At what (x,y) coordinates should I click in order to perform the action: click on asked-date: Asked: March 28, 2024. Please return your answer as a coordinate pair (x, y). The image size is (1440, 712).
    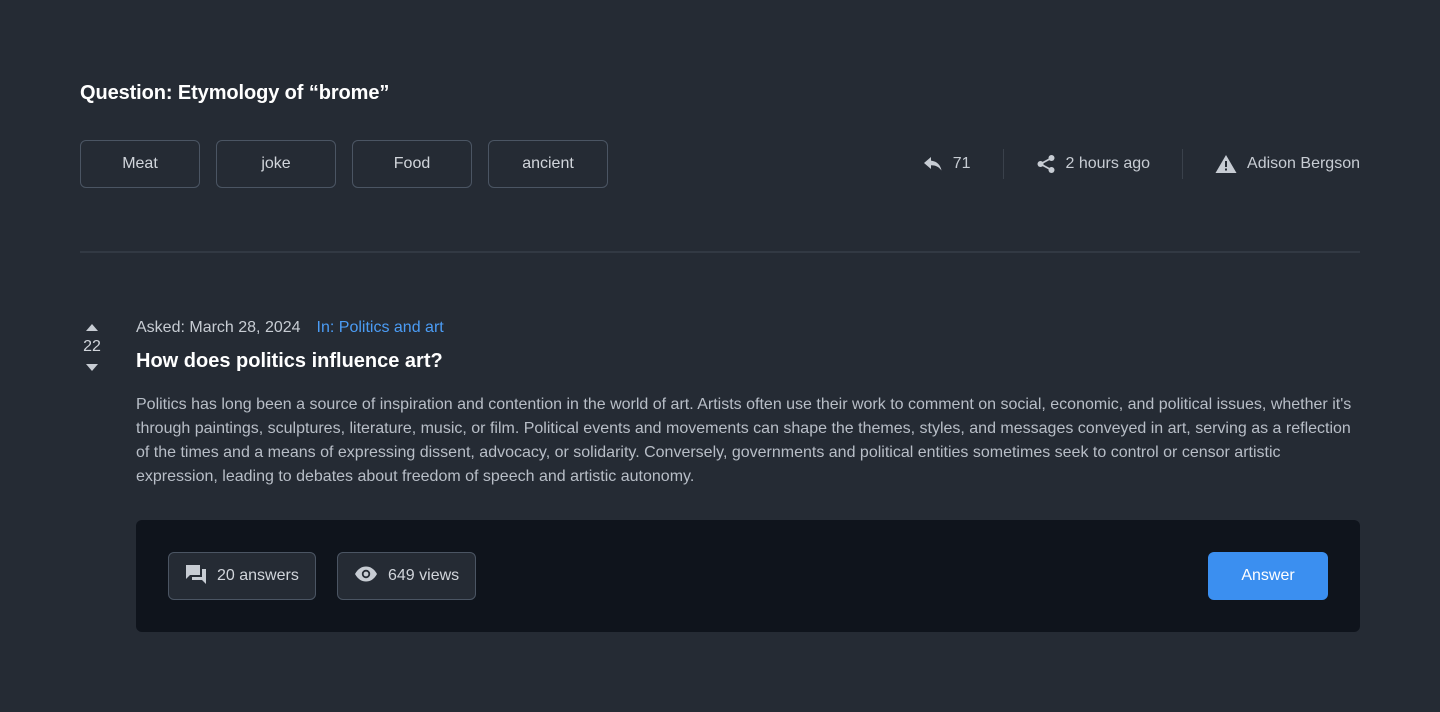
    Looking at the image, I should click on (218, 327).